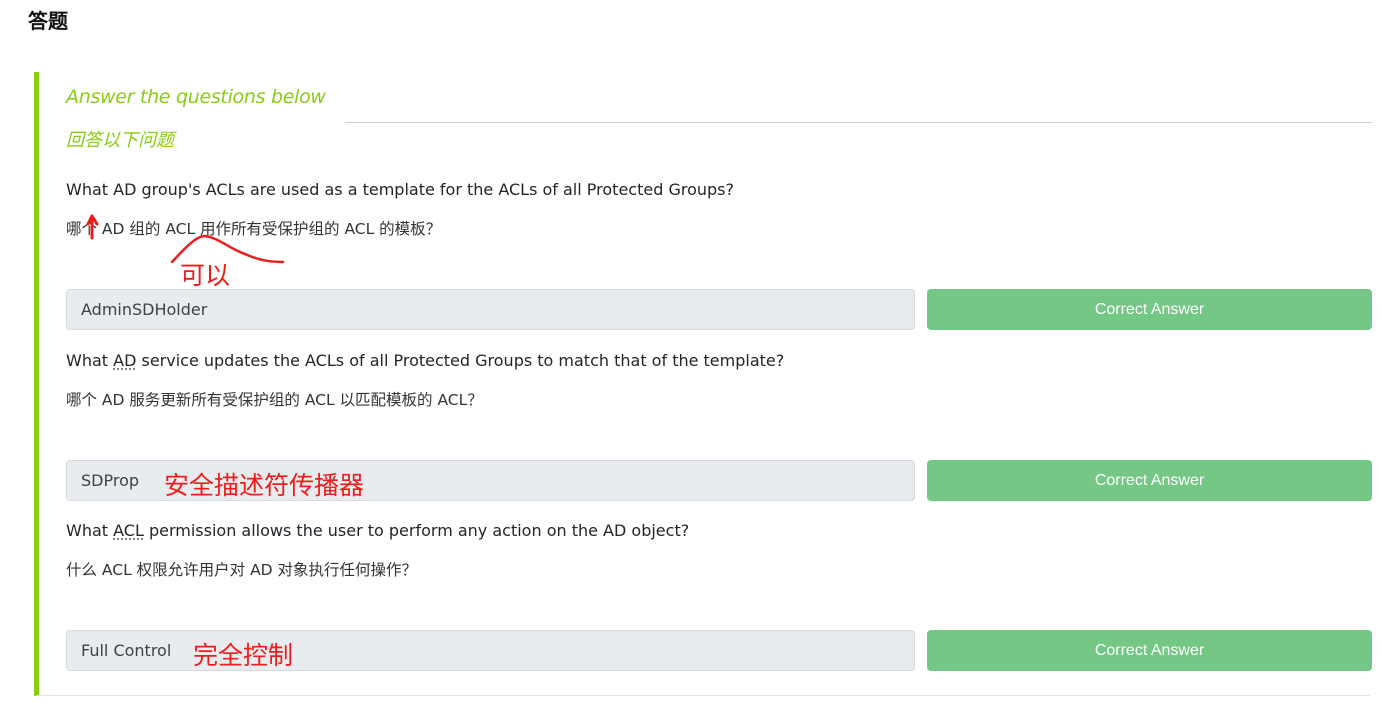 This screenshot has height=711, width=1393. Describe the element at coordinates (92, 227) in the screenshot. I see `insert-caret-mark` at that location.